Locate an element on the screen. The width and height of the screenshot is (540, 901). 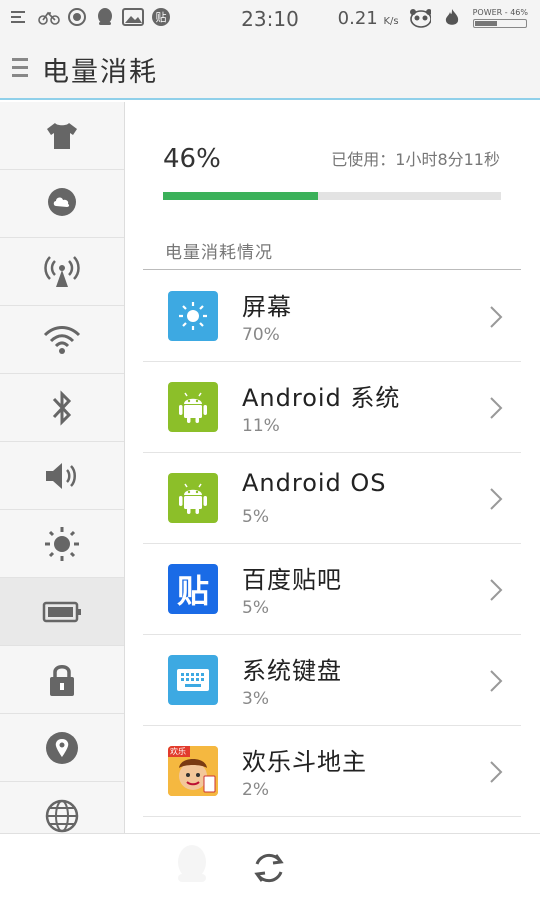
page-title: 电量消耗 is located at coordinates (100, 72).